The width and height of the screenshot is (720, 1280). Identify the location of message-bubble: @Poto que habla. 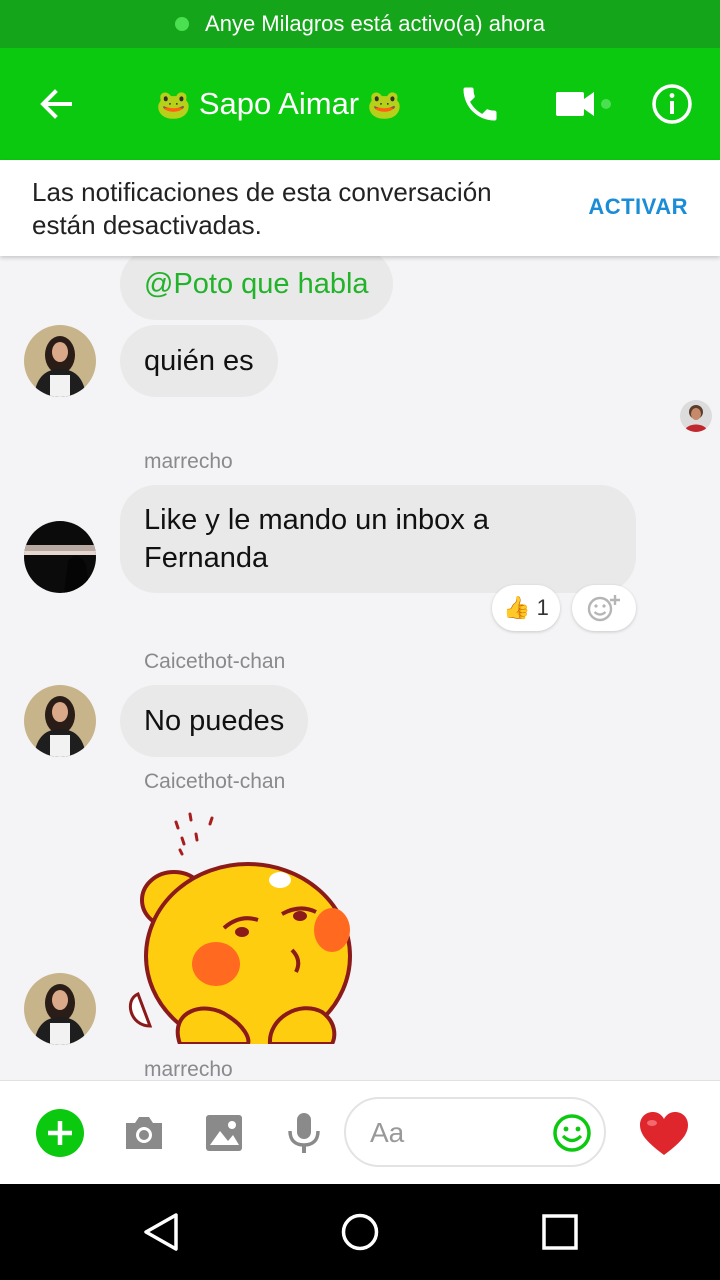
(256, 288).